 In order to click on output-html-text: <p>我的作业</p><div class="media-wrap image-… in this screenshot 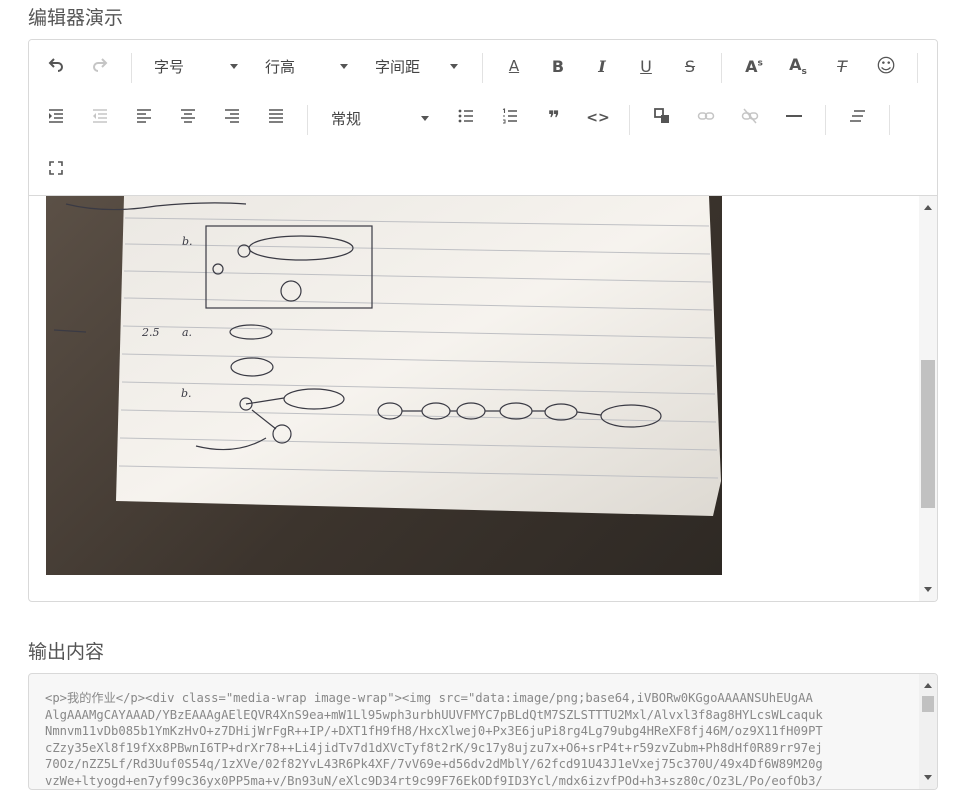, I will do `click(434, 739)`.